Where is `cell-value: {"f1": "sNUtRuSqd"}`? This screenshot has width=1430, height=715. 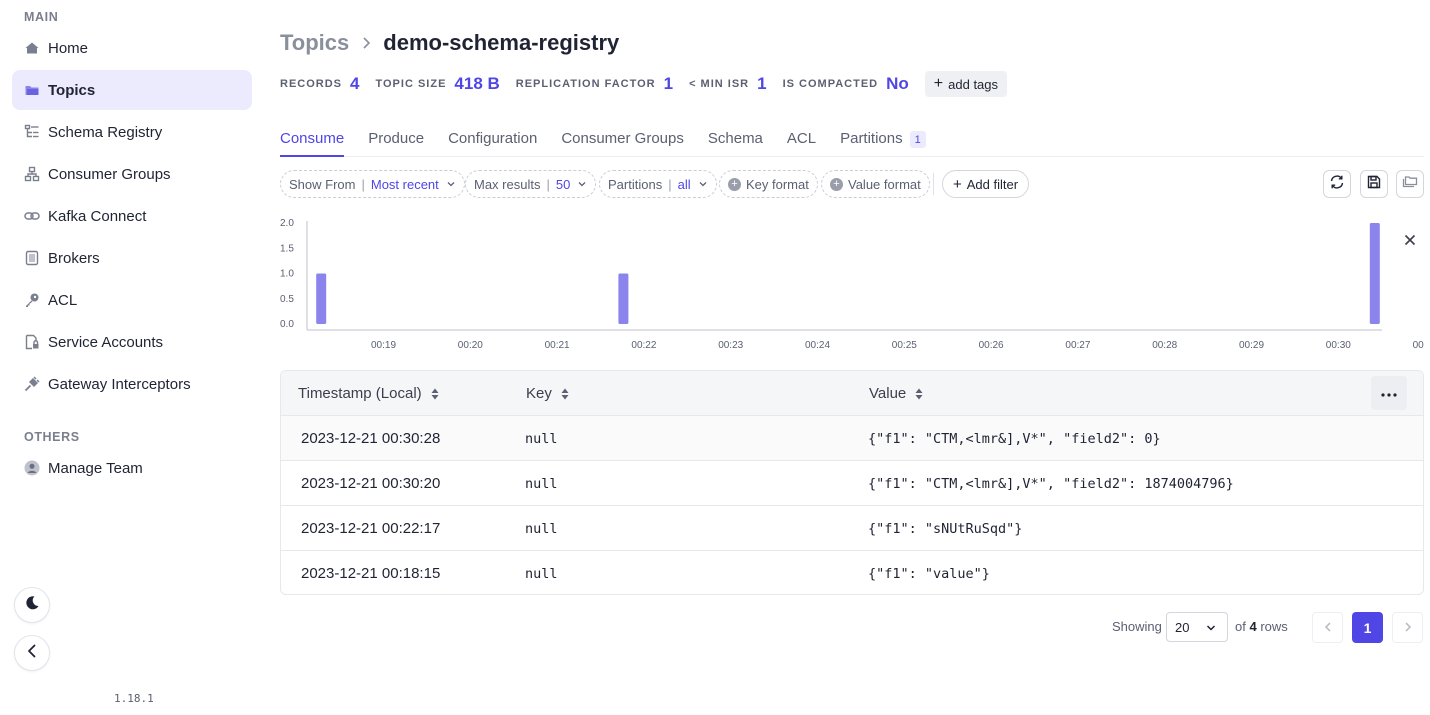 cell-value: {"f1": "sNUtRuSqd"} is located at coordinates (945, 528).